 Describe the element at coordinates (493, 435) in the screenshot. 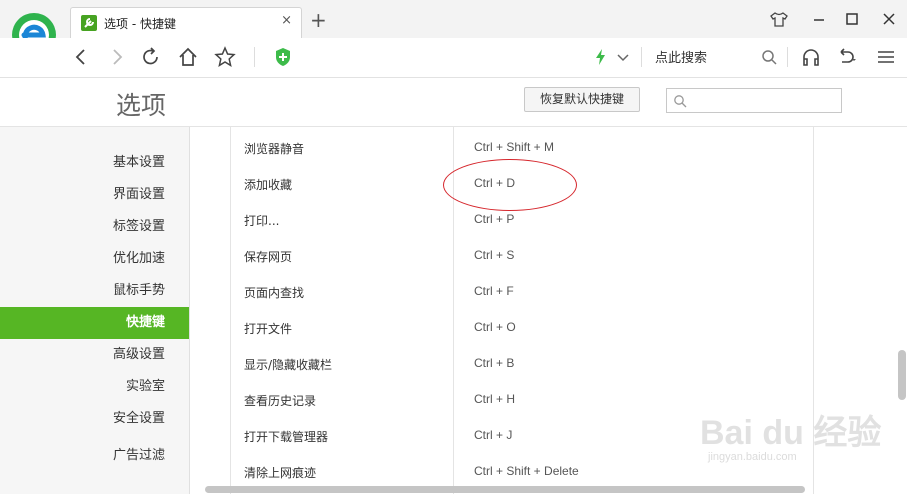

I see `shortcut-keys: Ctrl + J` at that location.